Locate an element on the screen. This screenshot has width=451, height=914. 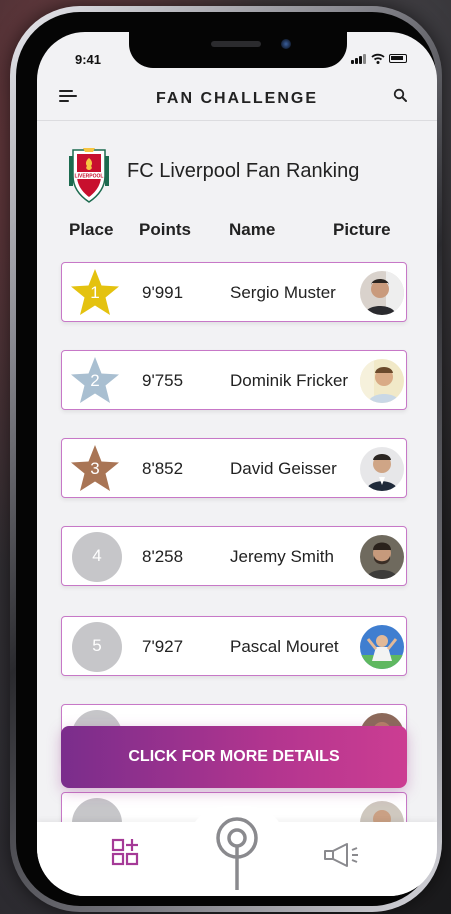
battery-icon is located at coordinates (398, 58).